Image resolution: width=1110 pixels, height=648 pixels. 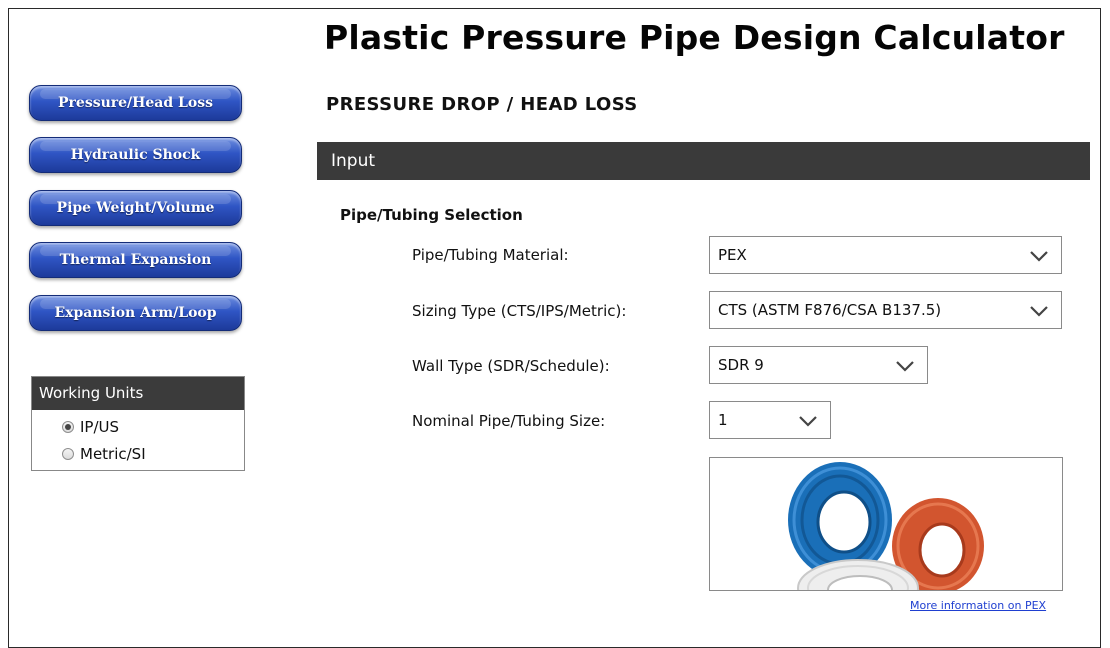 What do you see at coordinates (135, 103) in the screenshot?
I see `nav-pressure-head-loss-button: Pressure/Head Loss` at bounding box center [135, 103].